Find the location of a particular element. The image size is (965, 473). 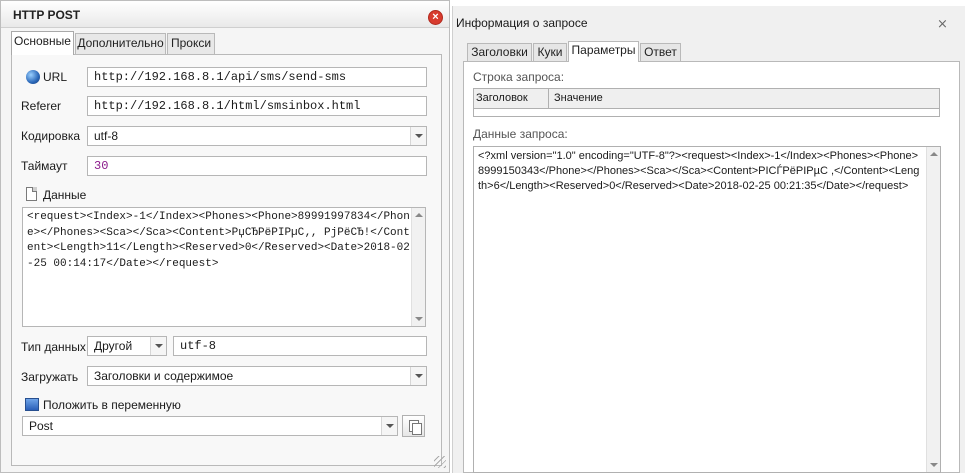

tab-response: Ответ is located at coordinates (660, 52).